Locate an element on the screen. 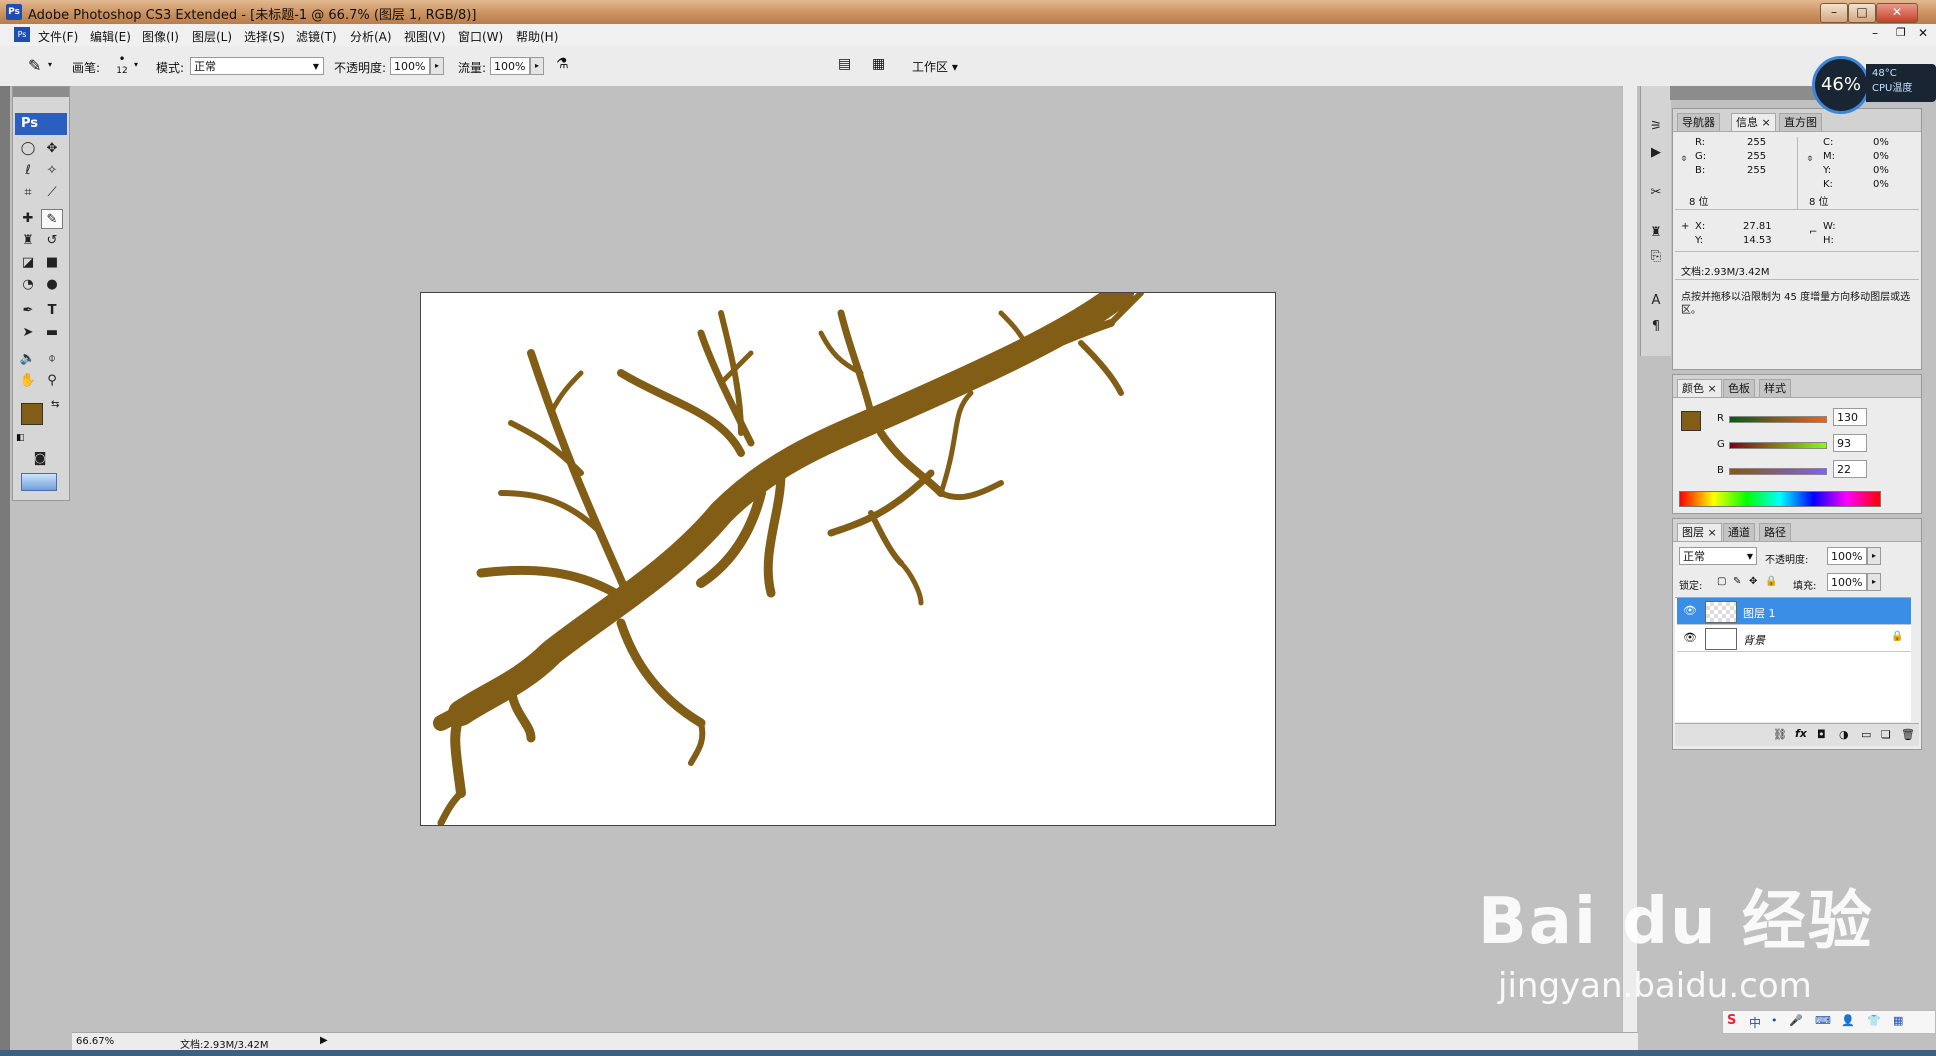 The image size is (1936, 1056). hand-tool-icon: ✋ is located at coordinates (28, 381).